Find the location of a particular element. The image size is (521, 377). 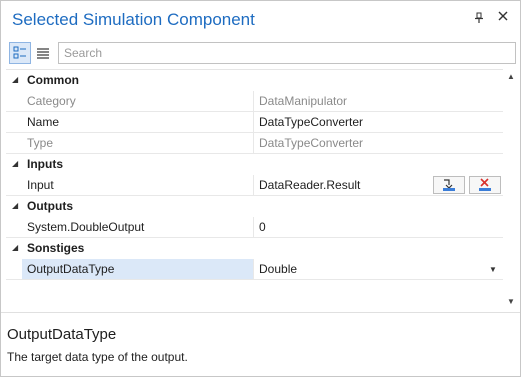

property-row-type: Type DataTypeConverter is located at coordinates (254, 143).